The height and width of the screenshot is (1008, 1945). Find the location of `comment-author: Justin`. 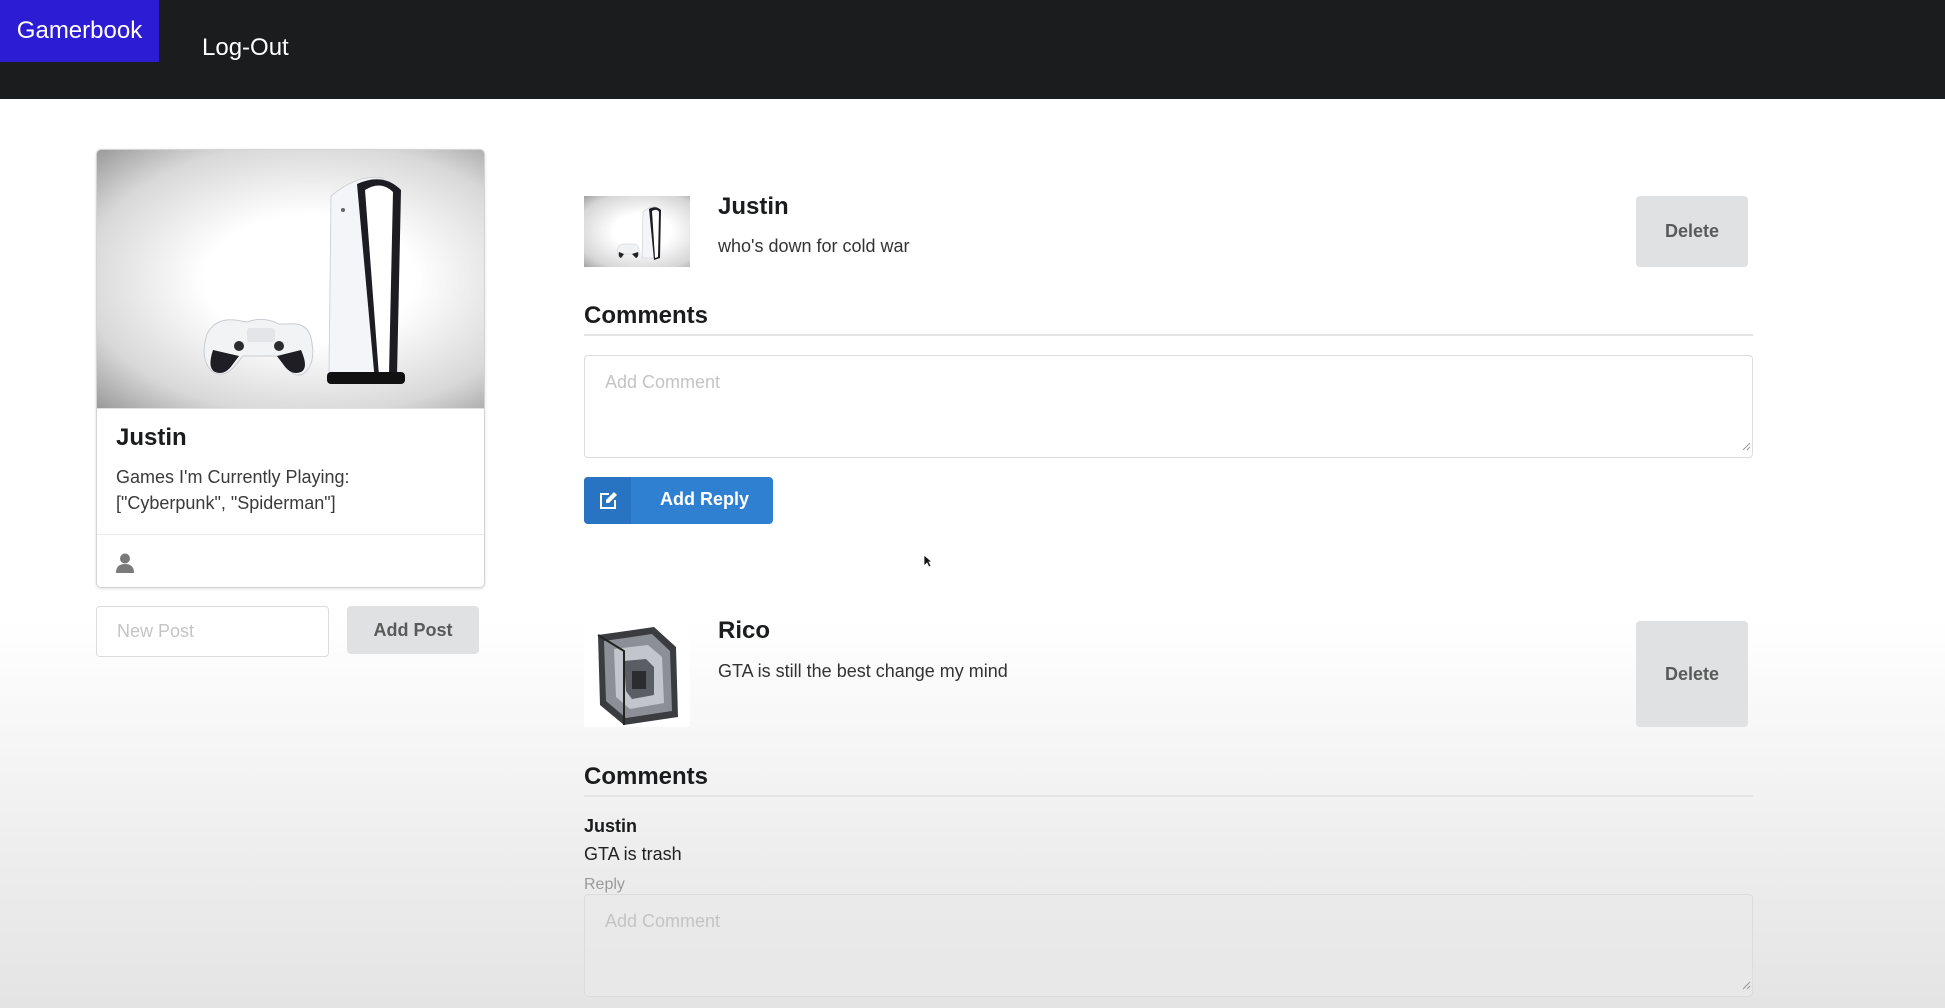

comment-author: Justin is located at coordinates (610, 826).